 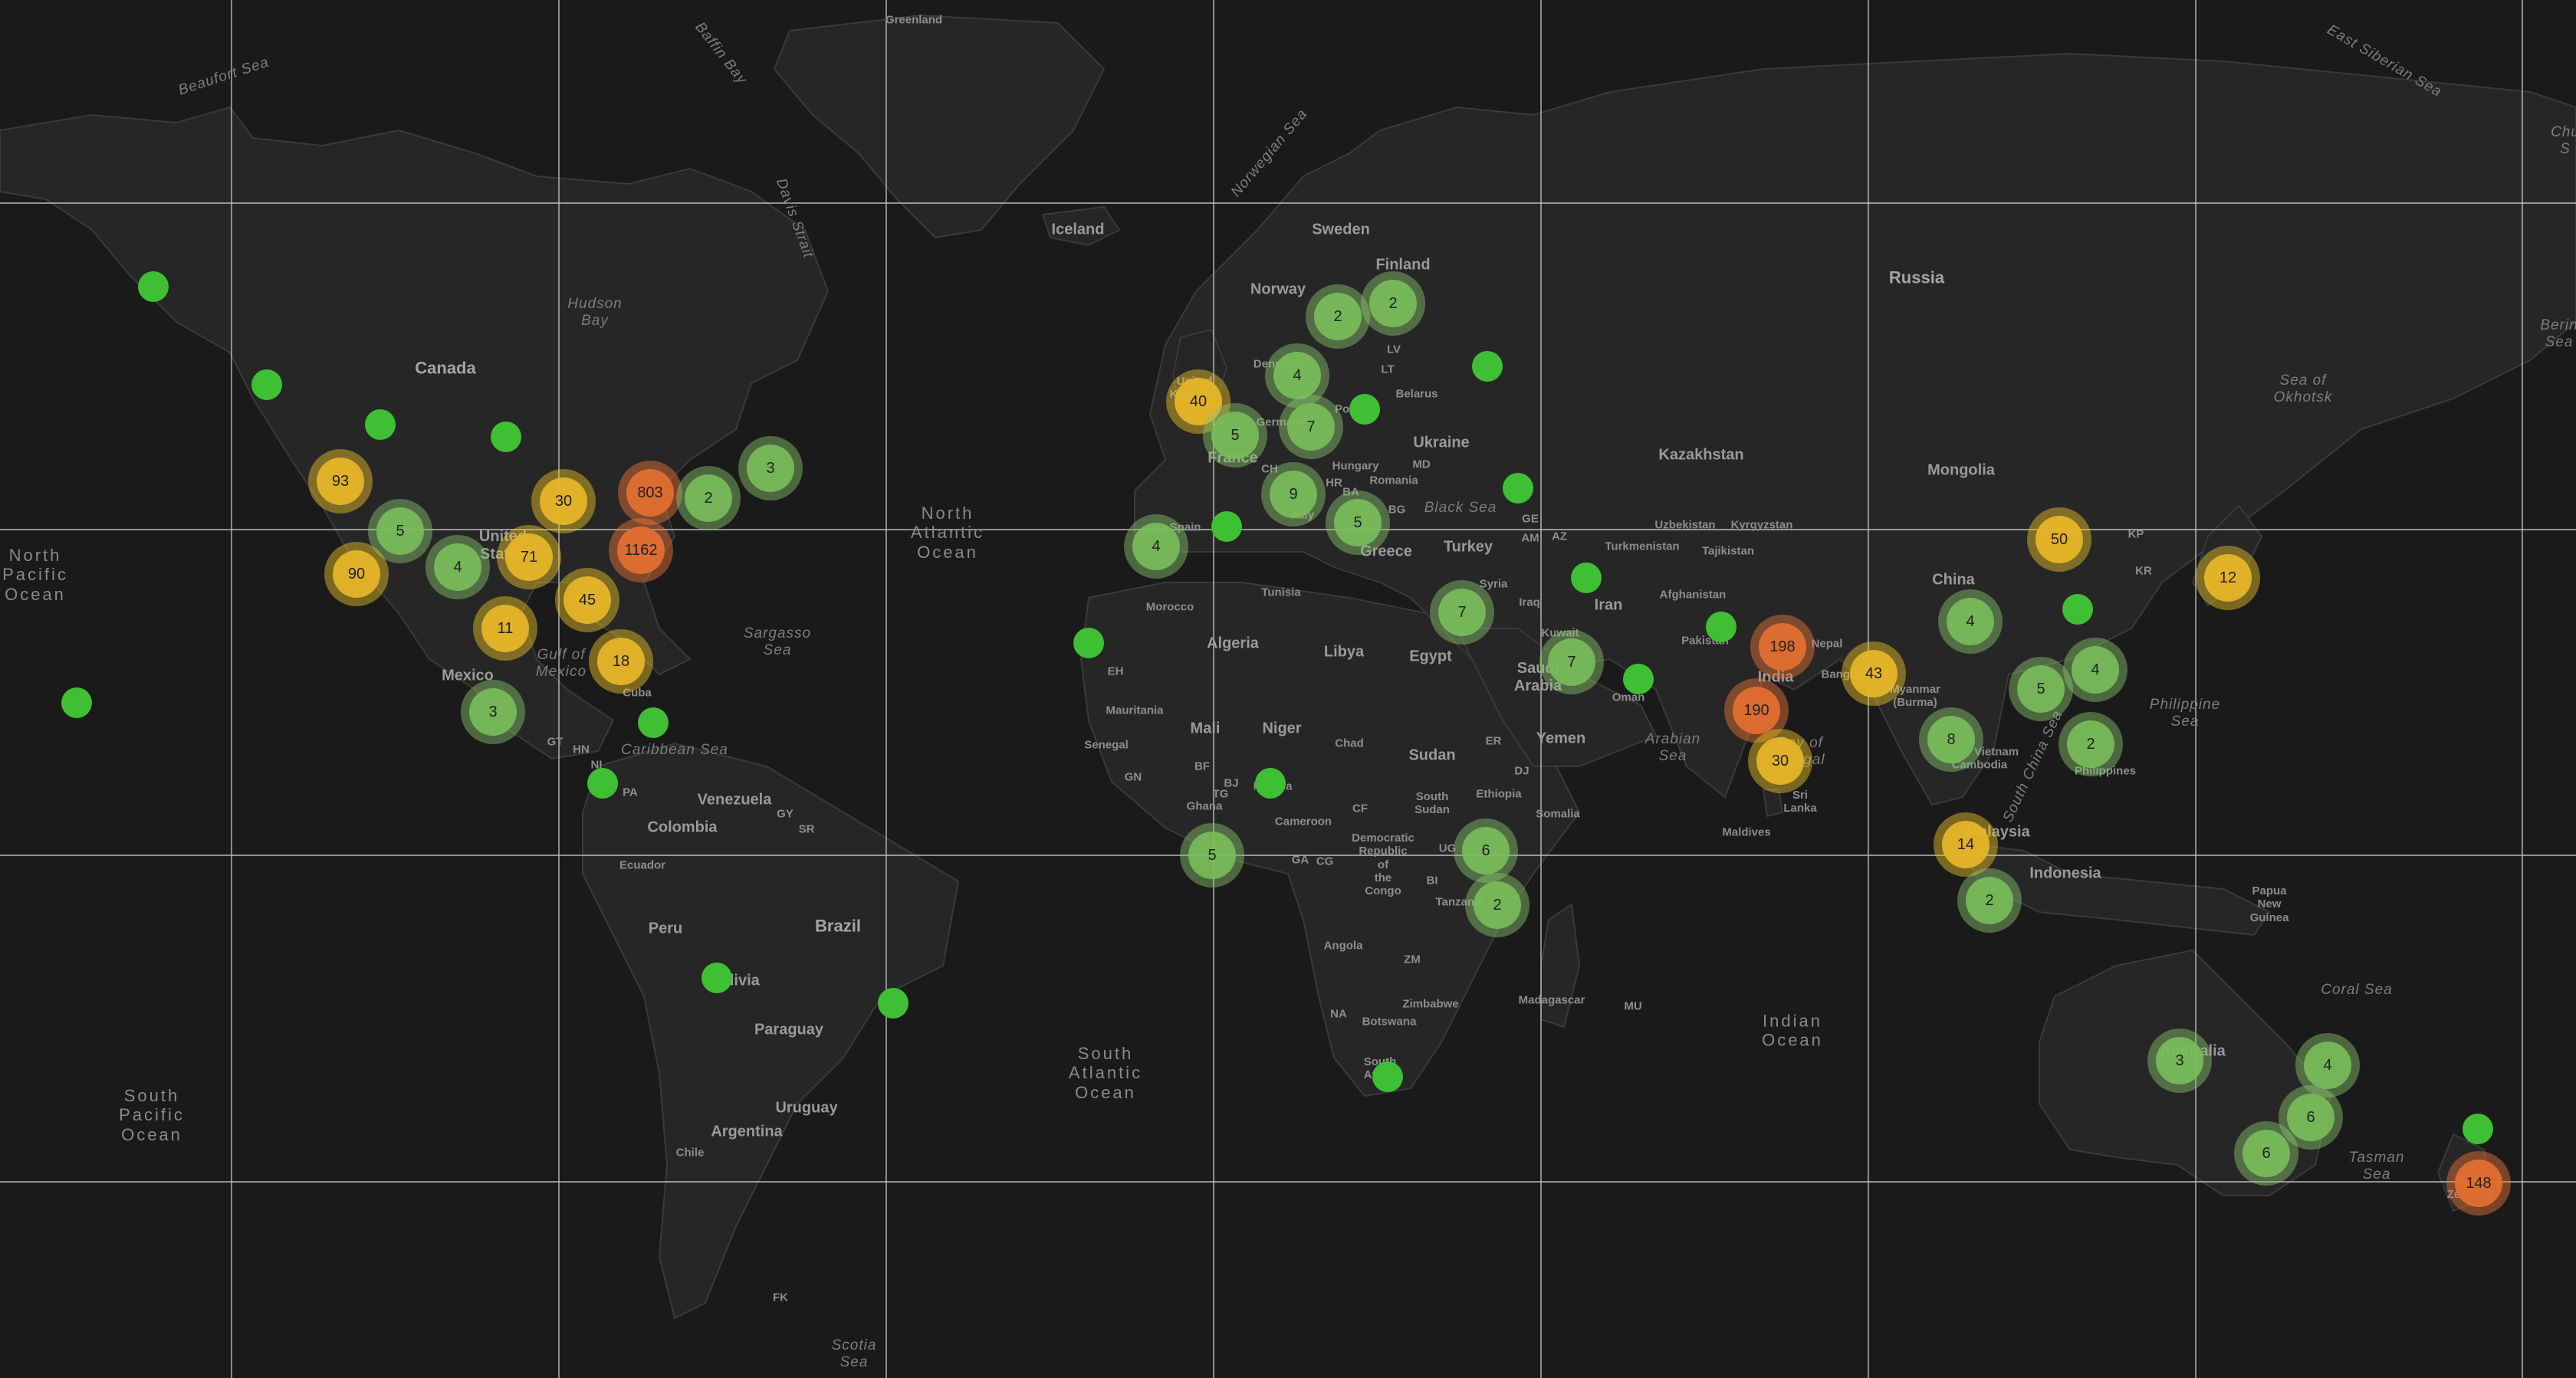 I want to click on cluster-count-label: 198, so click(x=1783, y=647).